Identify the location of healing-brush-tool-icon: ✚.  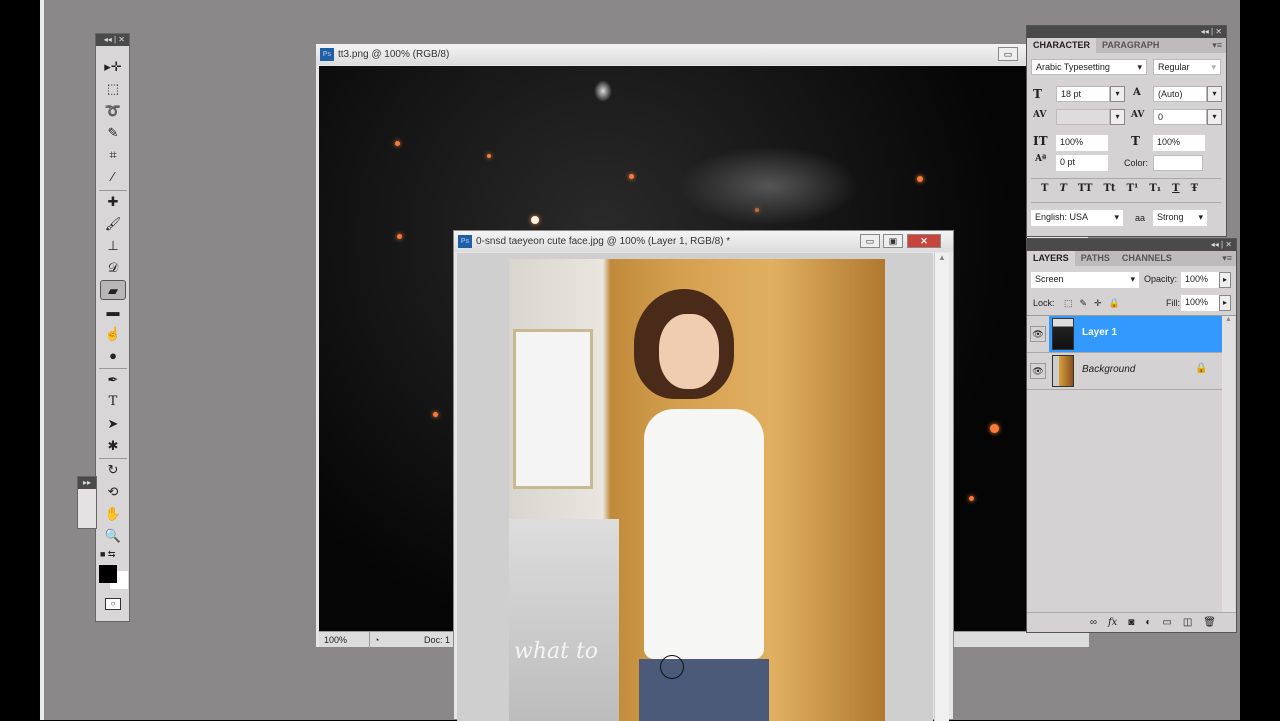
(113, 202).